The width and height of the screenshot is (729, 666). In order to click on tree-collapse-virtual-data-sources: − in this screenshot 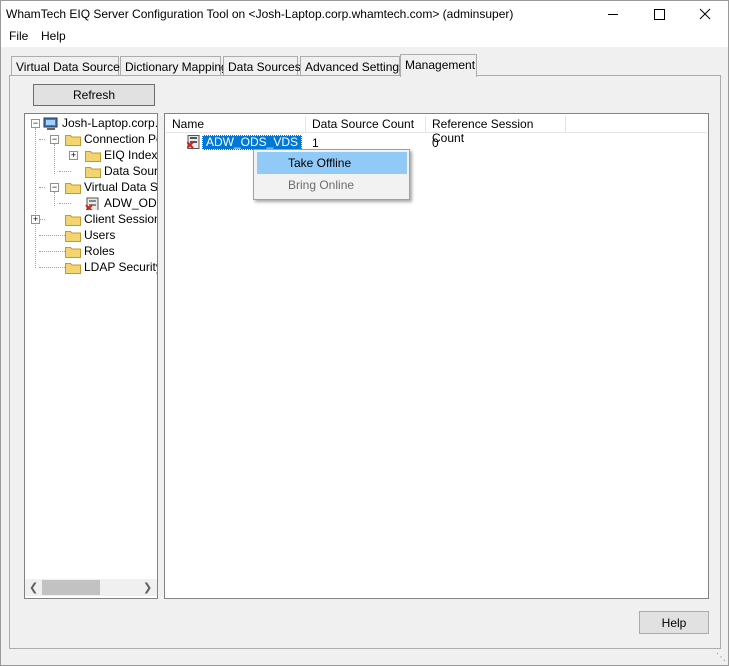, I will do `click(54, 187)`.